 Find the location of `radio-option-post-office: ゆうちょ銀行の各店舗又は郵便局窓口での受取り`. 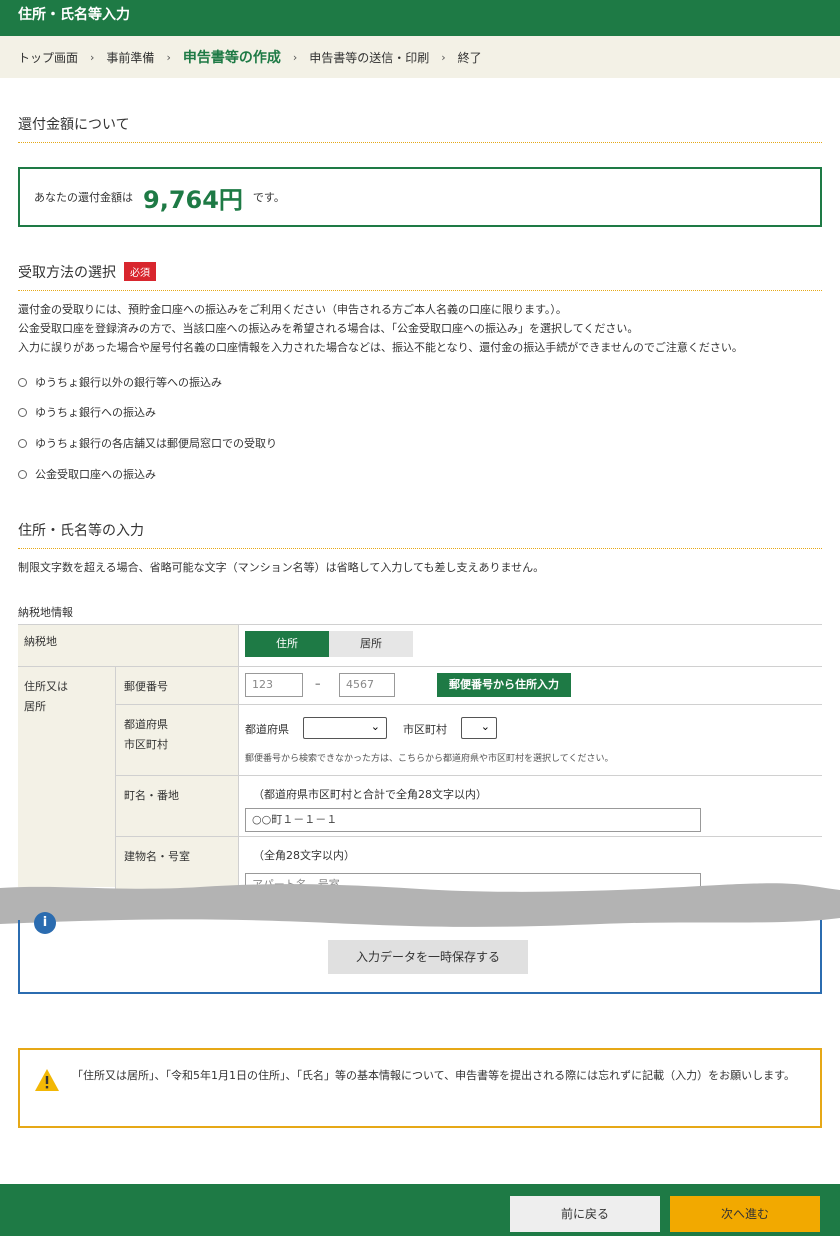

radio-option-post-office: ゆうちょ銀行の各店舗又は郵便局窓口での受取り is located at coordinates (147, 443).